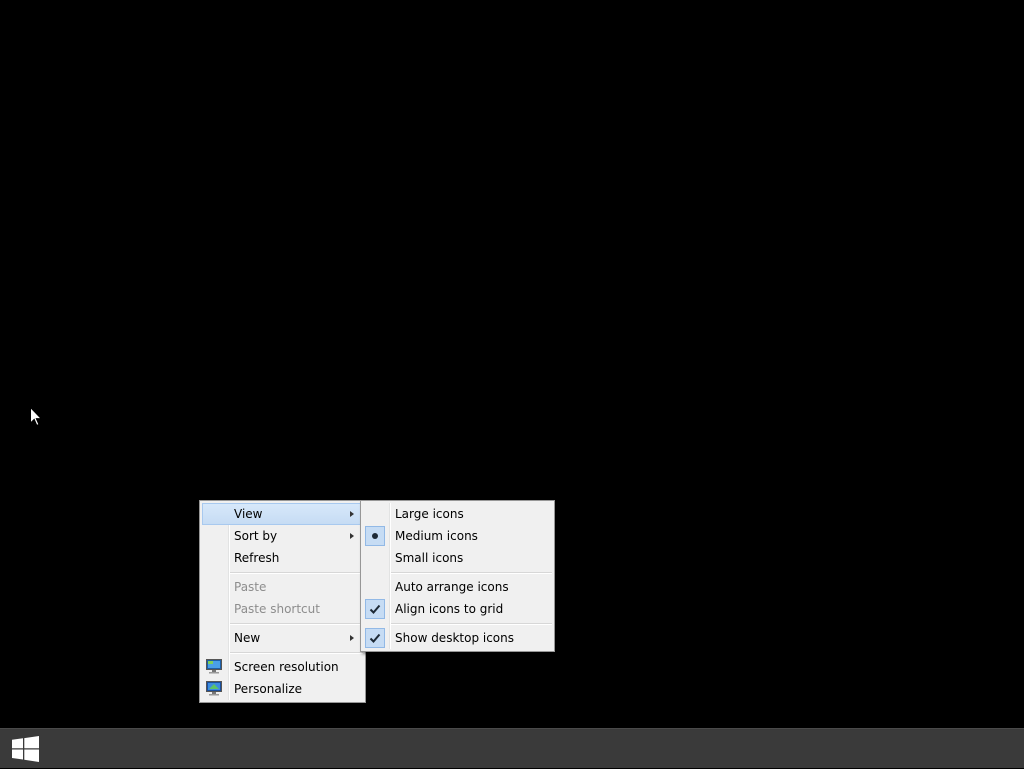 Image resolution: width=1024 pixels, height=769 pixels. What do you see at coordinates (214, 688) in the screenshot?
I see `personalize-icon` at bounding box center [214, 688].